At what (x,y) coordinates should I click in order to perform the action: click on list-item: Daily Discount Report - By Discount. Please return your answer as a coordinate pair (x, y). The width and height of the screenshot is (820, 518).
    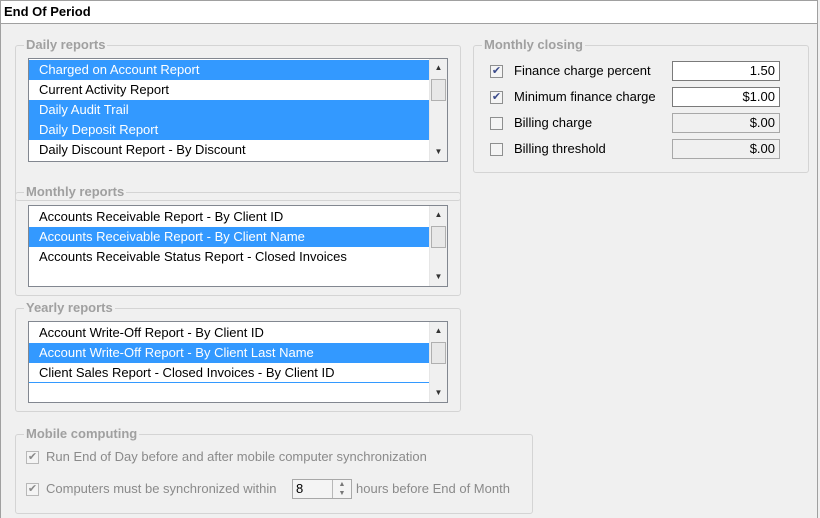
    Looking at the image, I should click on (229, 150).